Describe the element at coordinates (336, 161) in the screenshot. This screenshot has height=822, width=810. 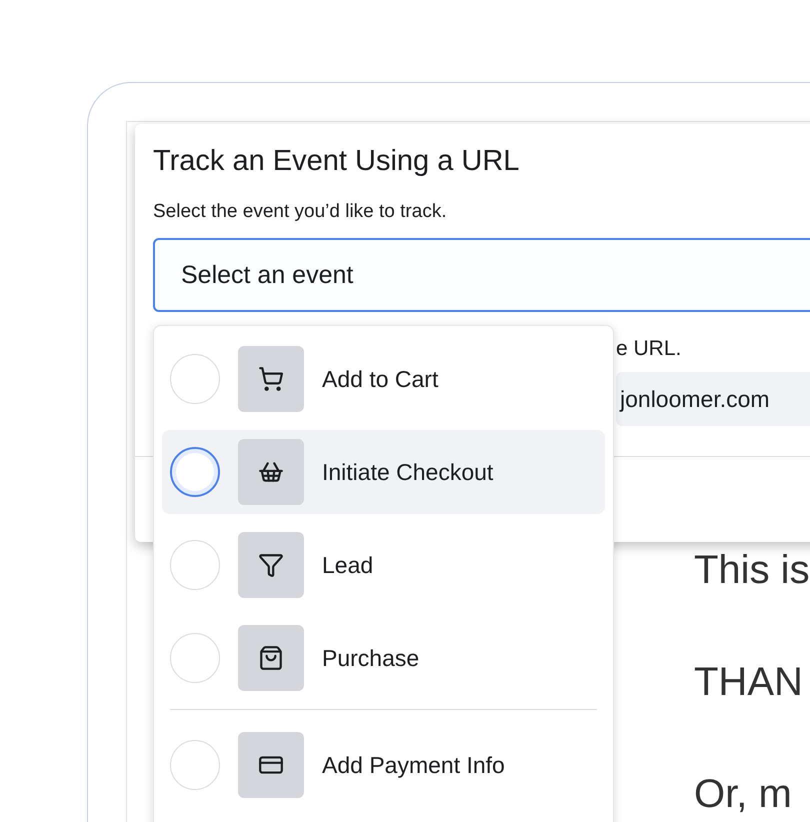
I see `dialog-title: Track an Event Using a URL` at that location.